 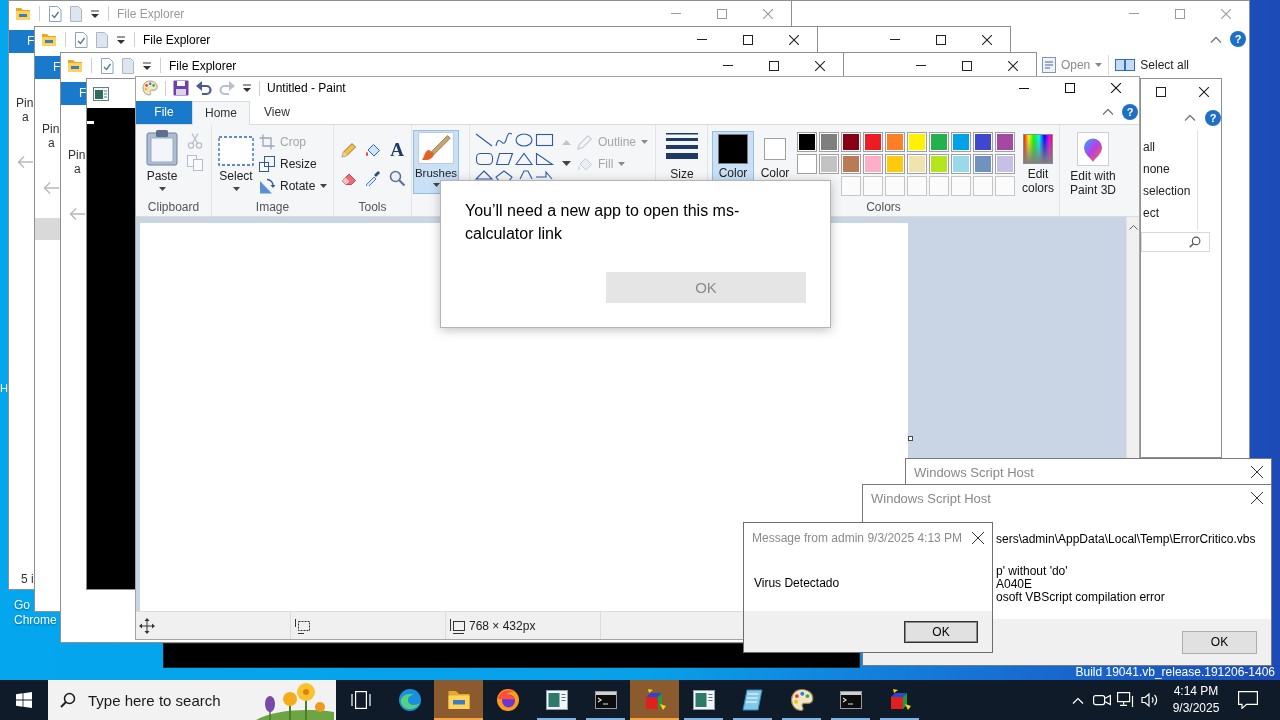 I want to click on search-input: Type here to search, so click(x=163, y=700).